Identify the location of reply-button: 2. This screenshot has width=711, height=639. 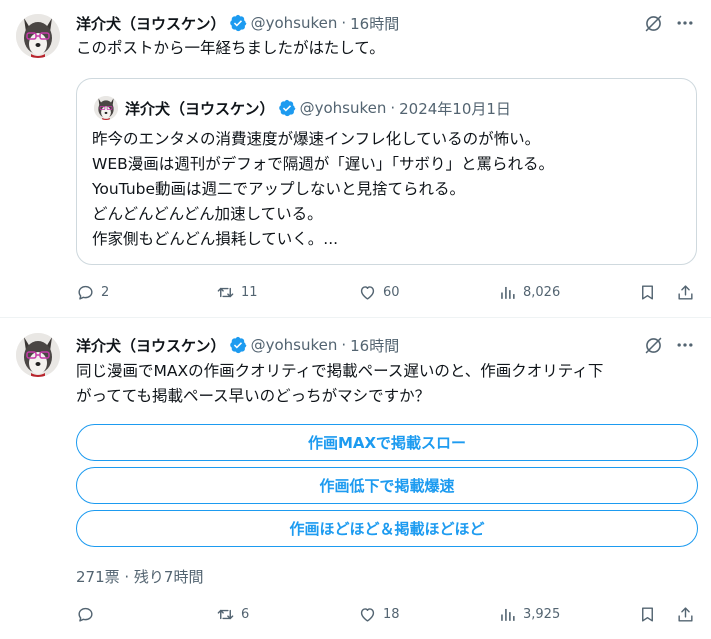
(92, 292).